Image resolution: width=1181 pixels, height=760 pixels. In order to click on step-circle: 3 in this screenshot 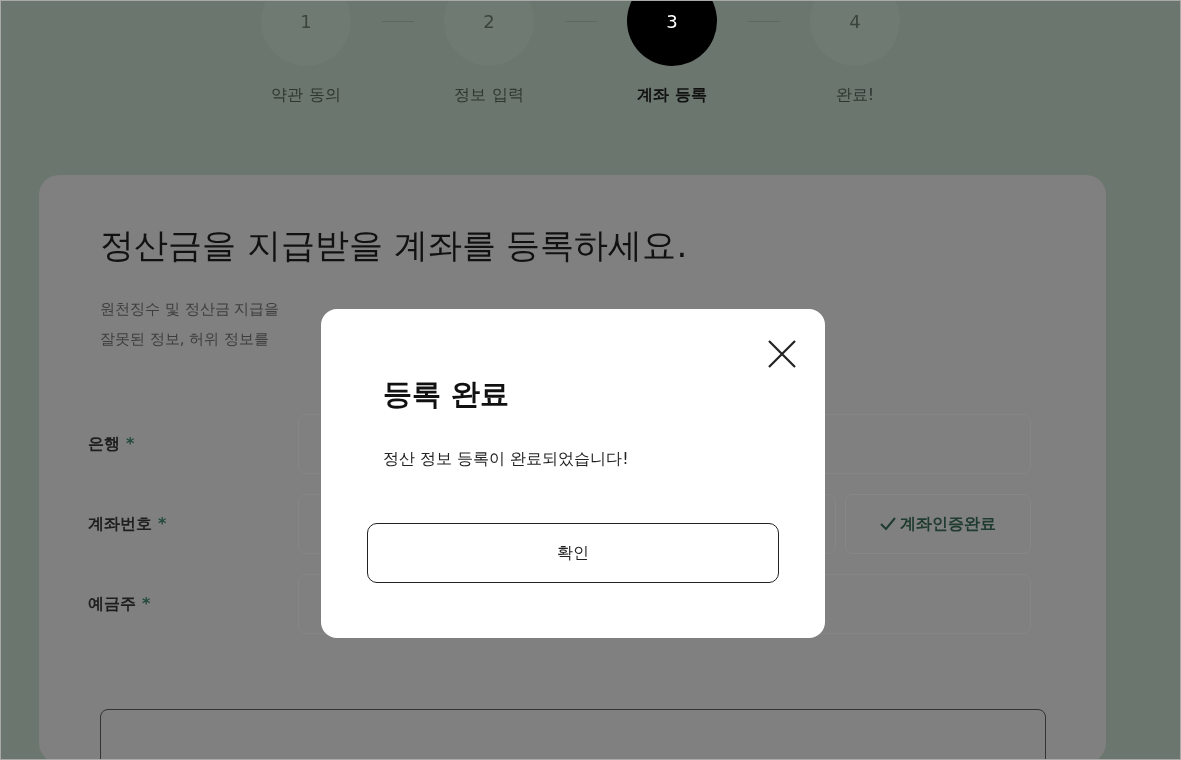, I will do `click(672, 33)`.